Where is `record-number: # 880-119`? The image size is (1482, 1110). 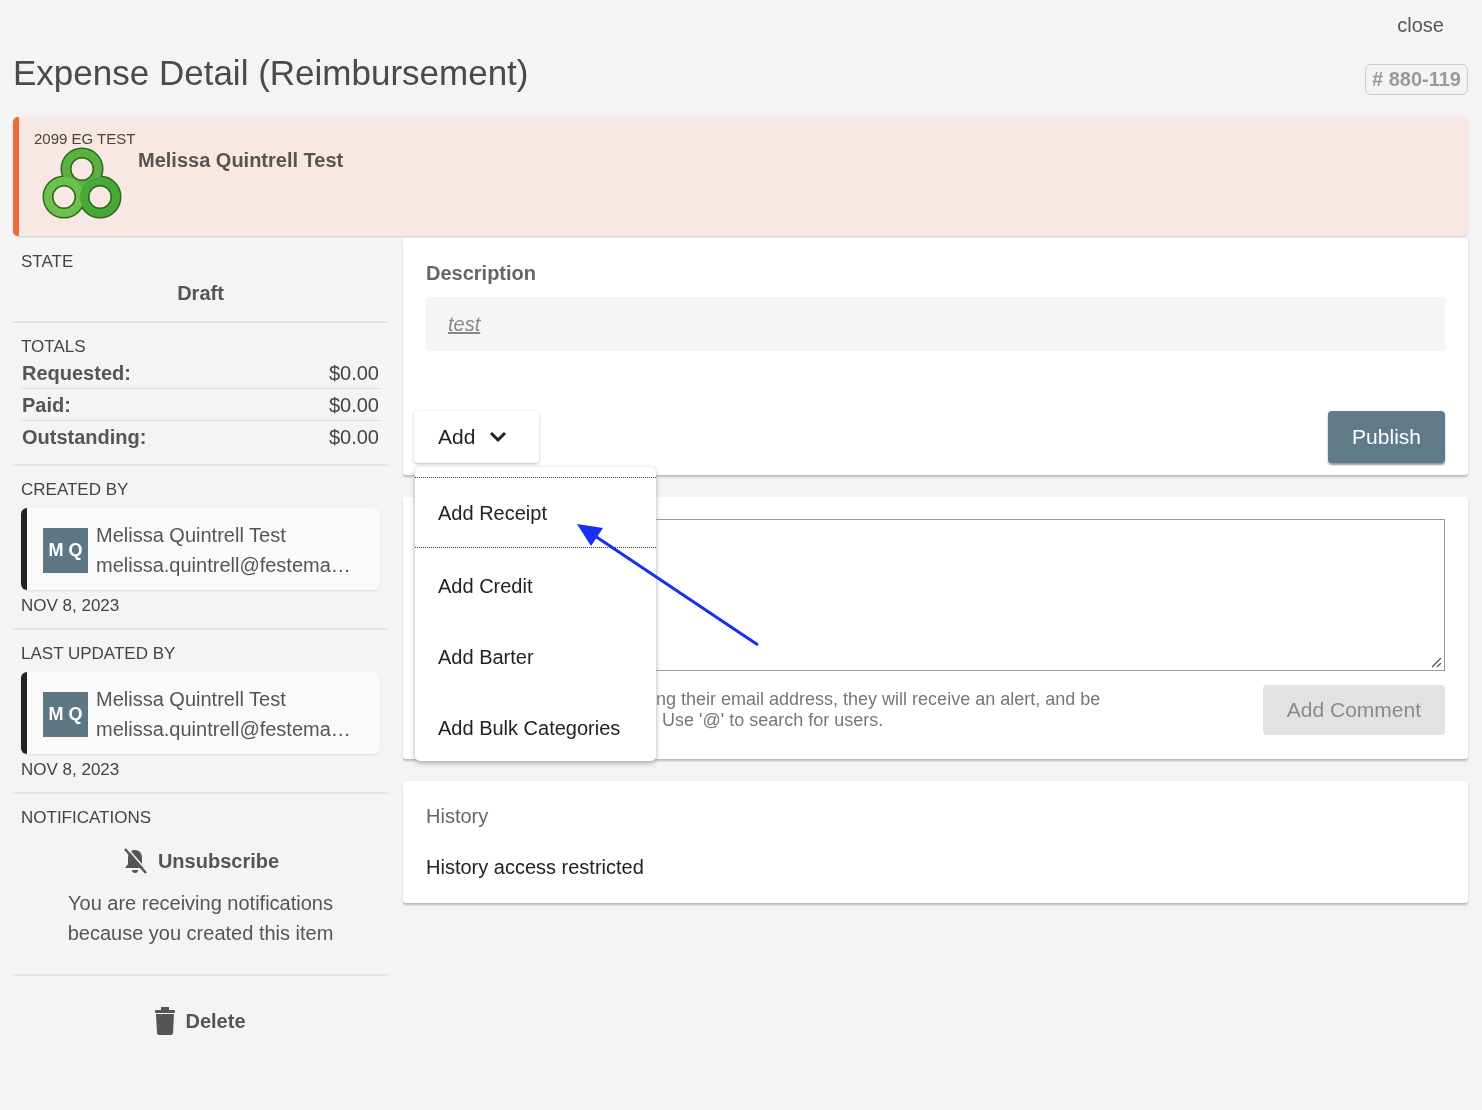
record-number: # 880-119 is located at coordinates (1416, 79).